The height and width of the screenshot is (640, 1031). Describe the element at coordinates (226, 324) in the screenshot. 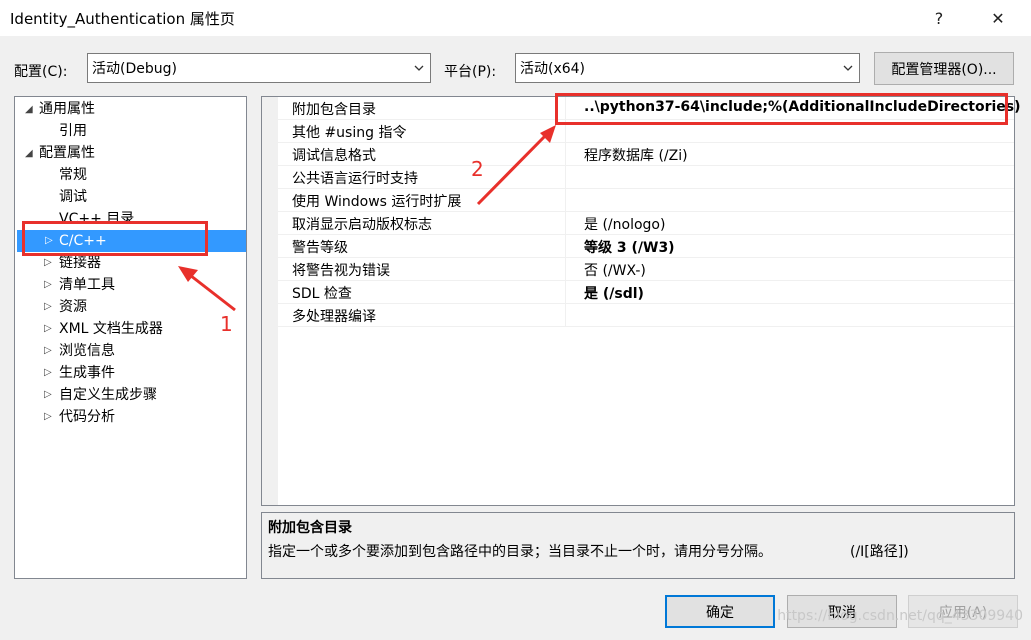

I see `annotation-number-1: 1` at that location.